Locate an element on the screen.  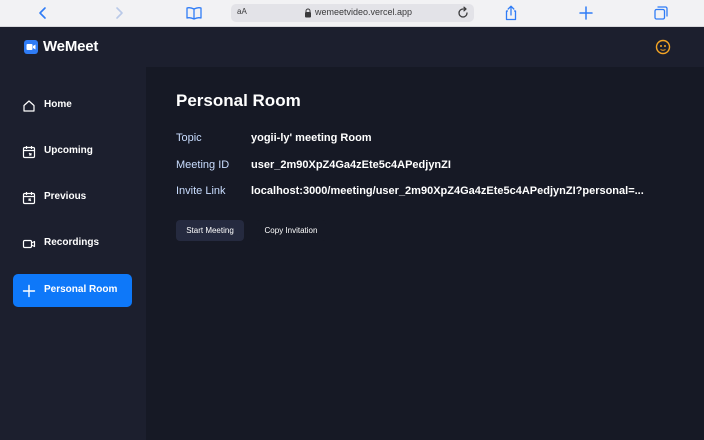
url-text: wemeetvideo.vercel.app is located at coordinates (364, 12).